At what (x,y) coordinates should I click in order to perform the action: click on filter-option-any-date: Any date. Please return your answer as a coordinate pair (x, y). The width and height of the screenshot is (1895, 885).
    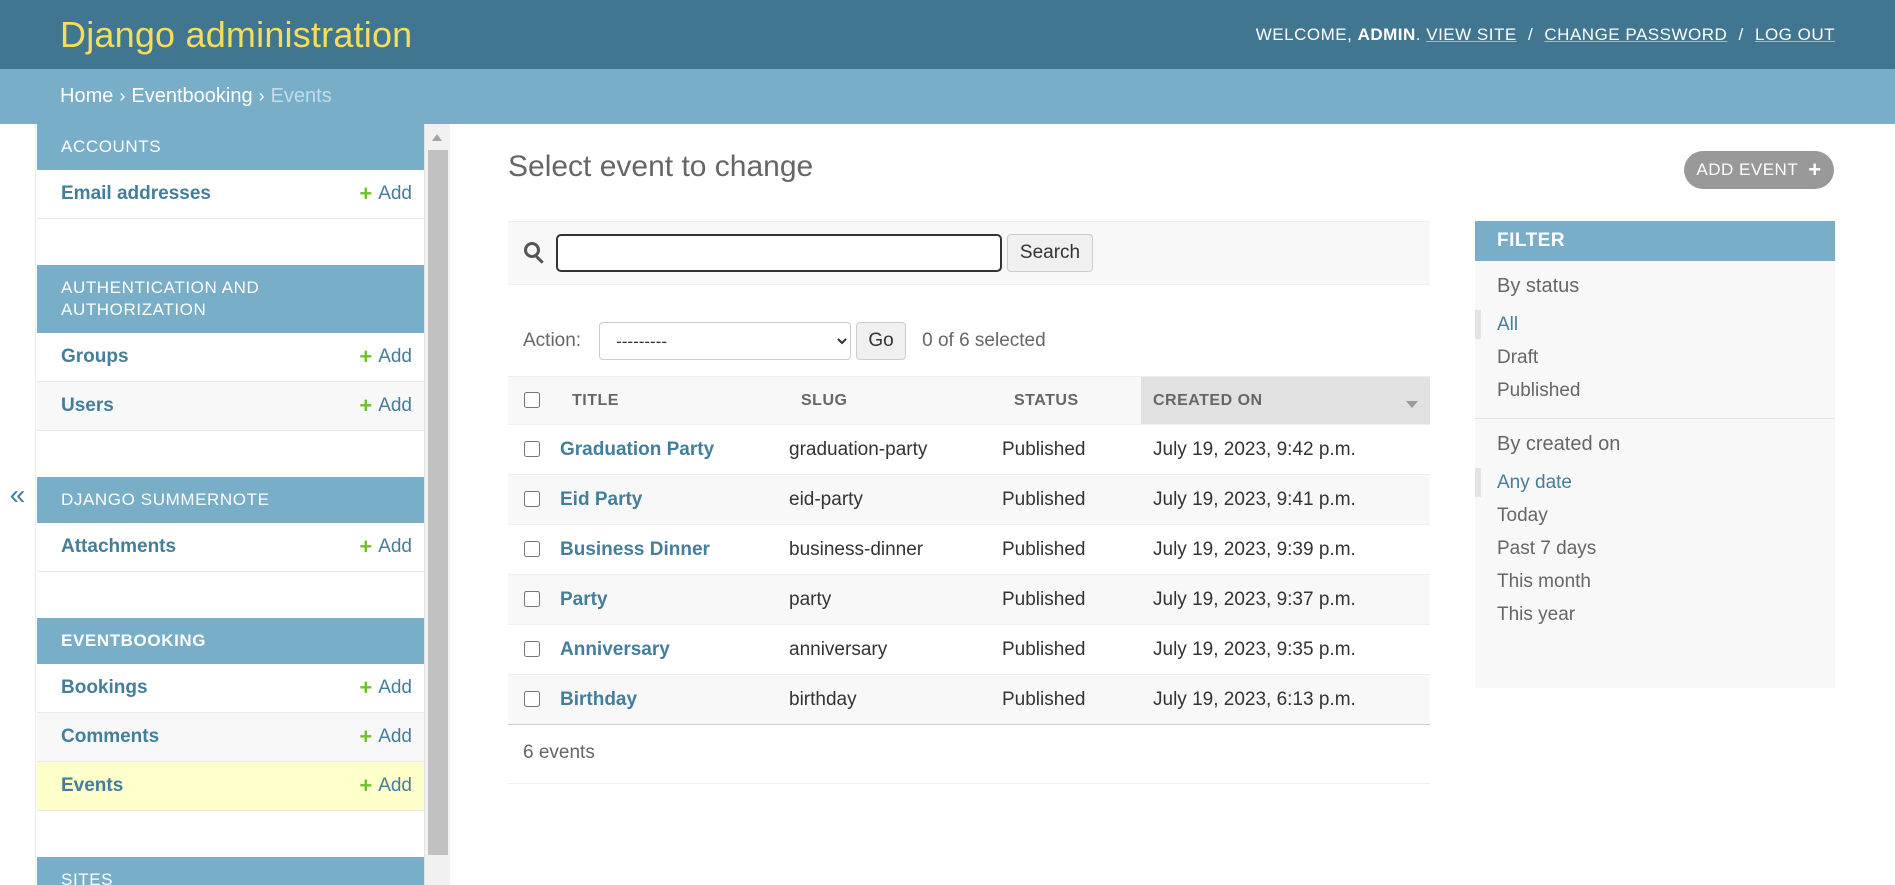
    Looking at the image, I should click on (1655, 482).